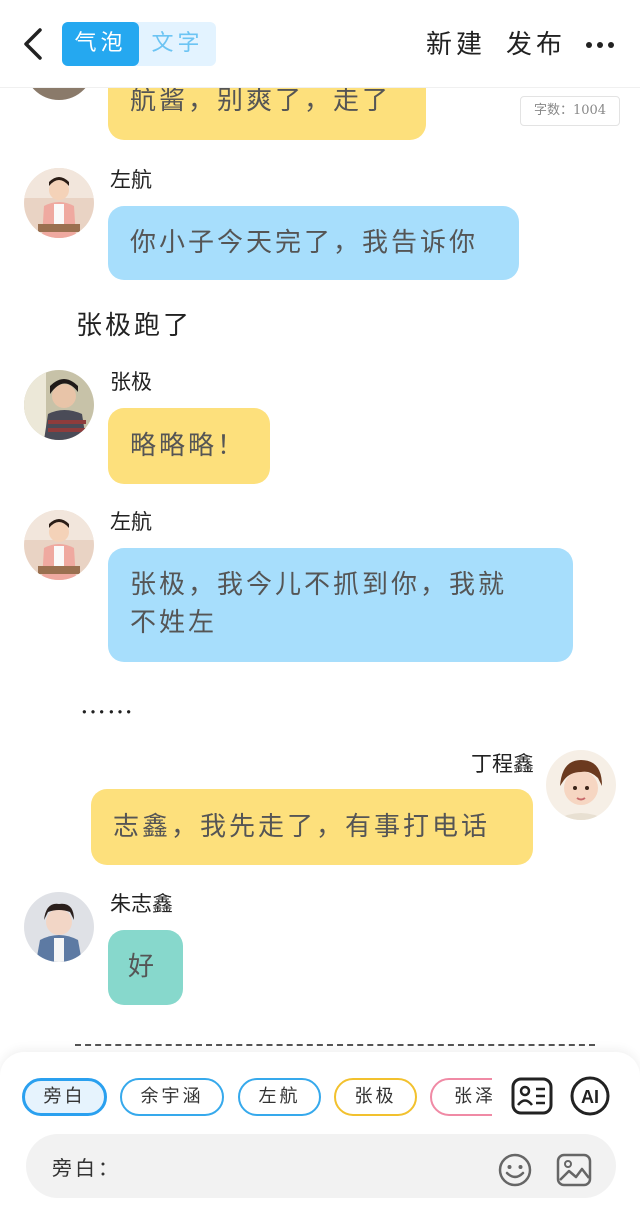 This screenshot has width=640, height=1226. Describe the element at coordinates (261, 101) in the screenshot. I see `message-text: 航酱，别爽了，走了` at that location.